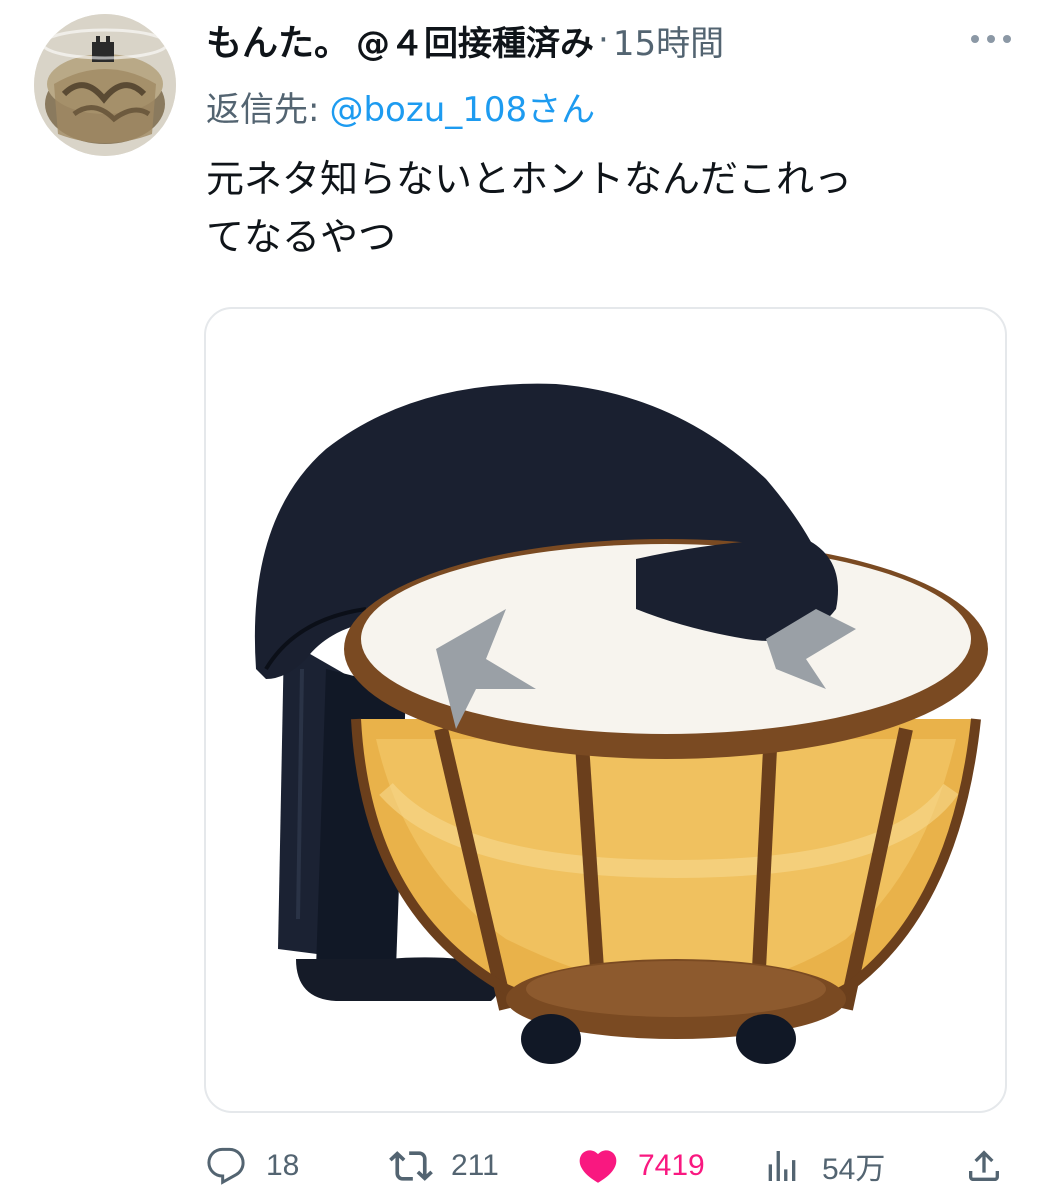 The width and height of the screenshot is (1042, 1200). What do you see at coordinates (263, 109) in the screenshot?
I see `reply-label: 返信先:` at bounding box center [263, 109].